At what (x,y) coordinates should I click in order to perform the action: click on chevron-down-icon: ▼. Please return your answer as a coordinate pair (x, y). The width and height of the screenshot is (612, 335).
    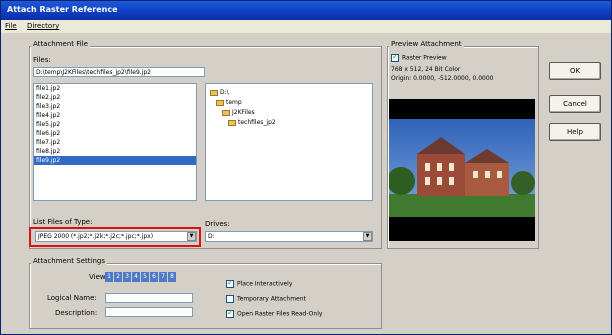
    Looking at the image, I should click on (367, 236).